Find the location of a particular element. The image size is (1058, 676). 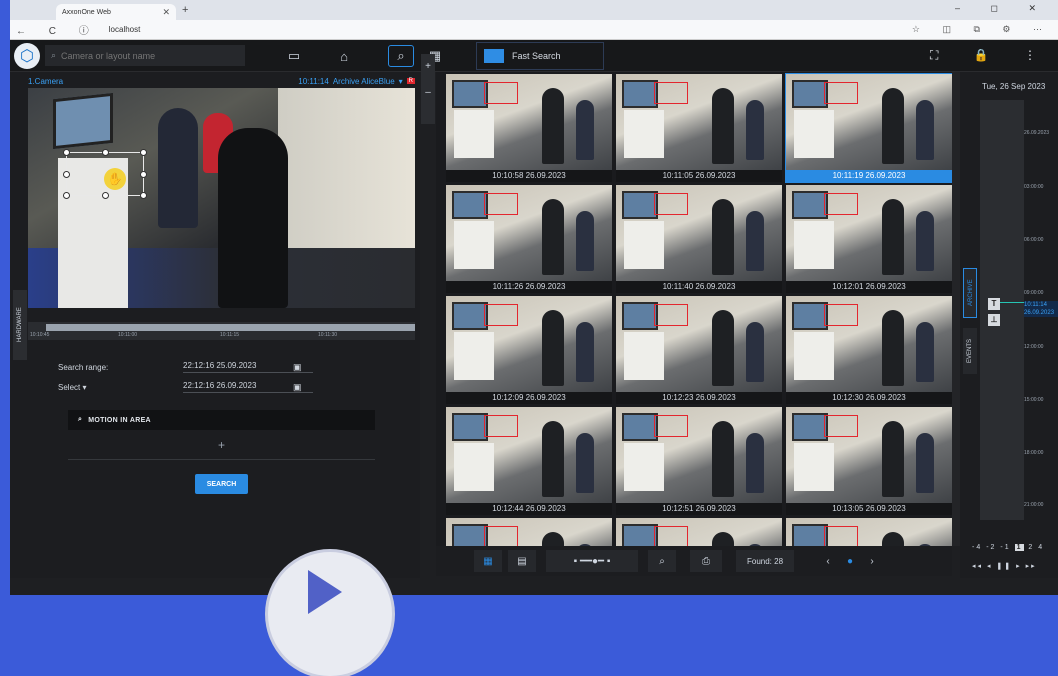

timeline-bar is located at coordinates (230, 327).